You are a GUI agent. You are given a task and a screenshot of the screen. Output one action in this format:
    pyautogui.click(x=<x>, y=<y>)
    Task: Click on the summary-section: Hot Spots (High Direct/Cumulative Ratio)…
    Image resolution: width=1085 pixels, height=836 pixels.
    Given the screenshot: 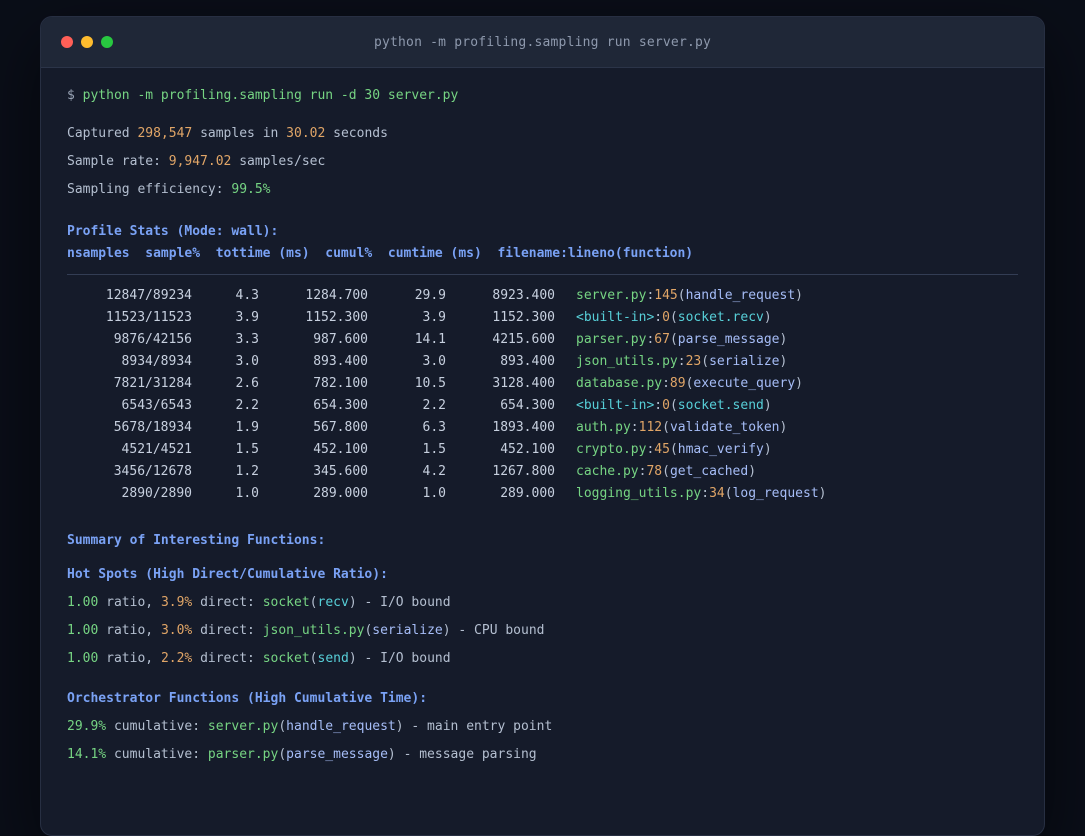 What is the action you would take?
    pyautogui.click(x=542, y=617)
    